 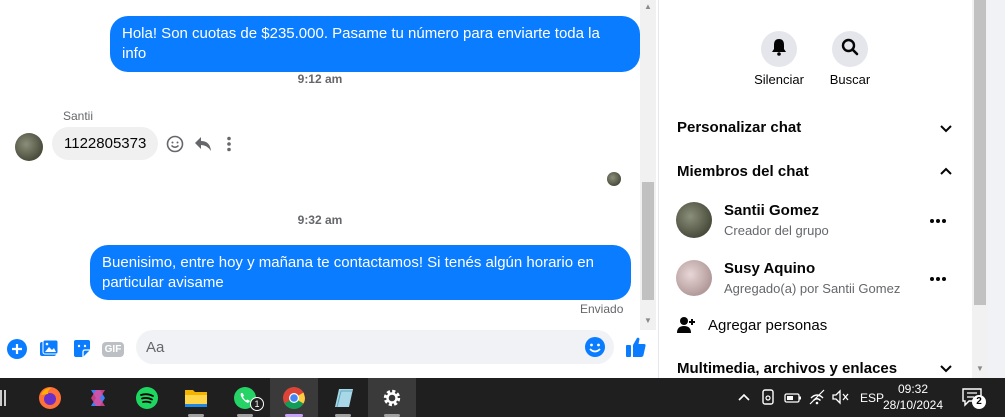 What do you see at coordinates (595, 349) in the screenshot?
I see `emoji-icon` at bounding box center [595, 349].